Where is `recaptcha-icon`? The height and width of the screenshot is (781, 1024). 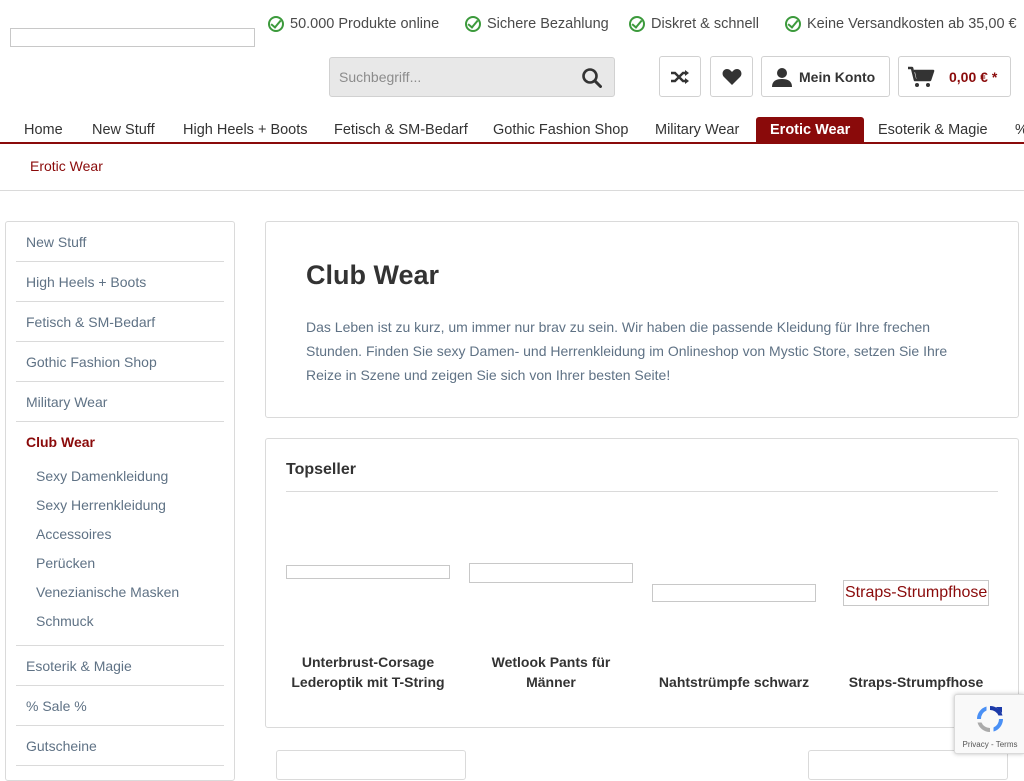
recaptcha-icon is located at coordinates (990, 719).